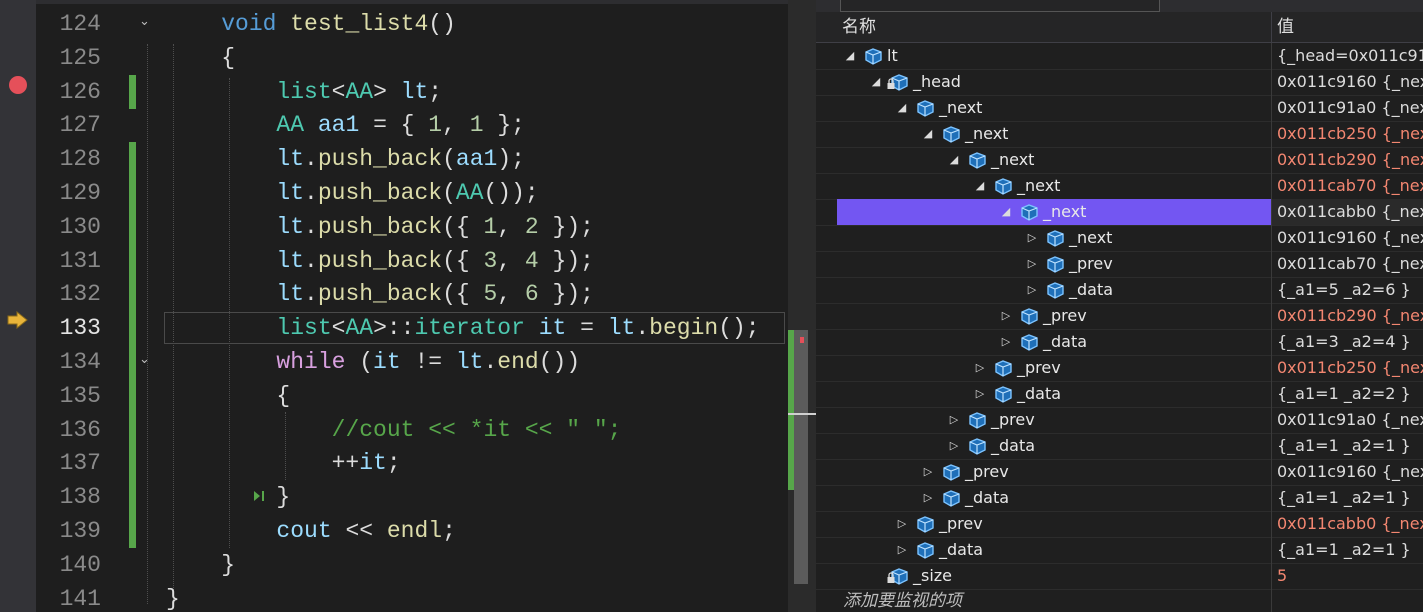  Describe the element at coordinates (394, 430) in the screenshot. I see `code-text: //cout << *it << " ";` at that location.